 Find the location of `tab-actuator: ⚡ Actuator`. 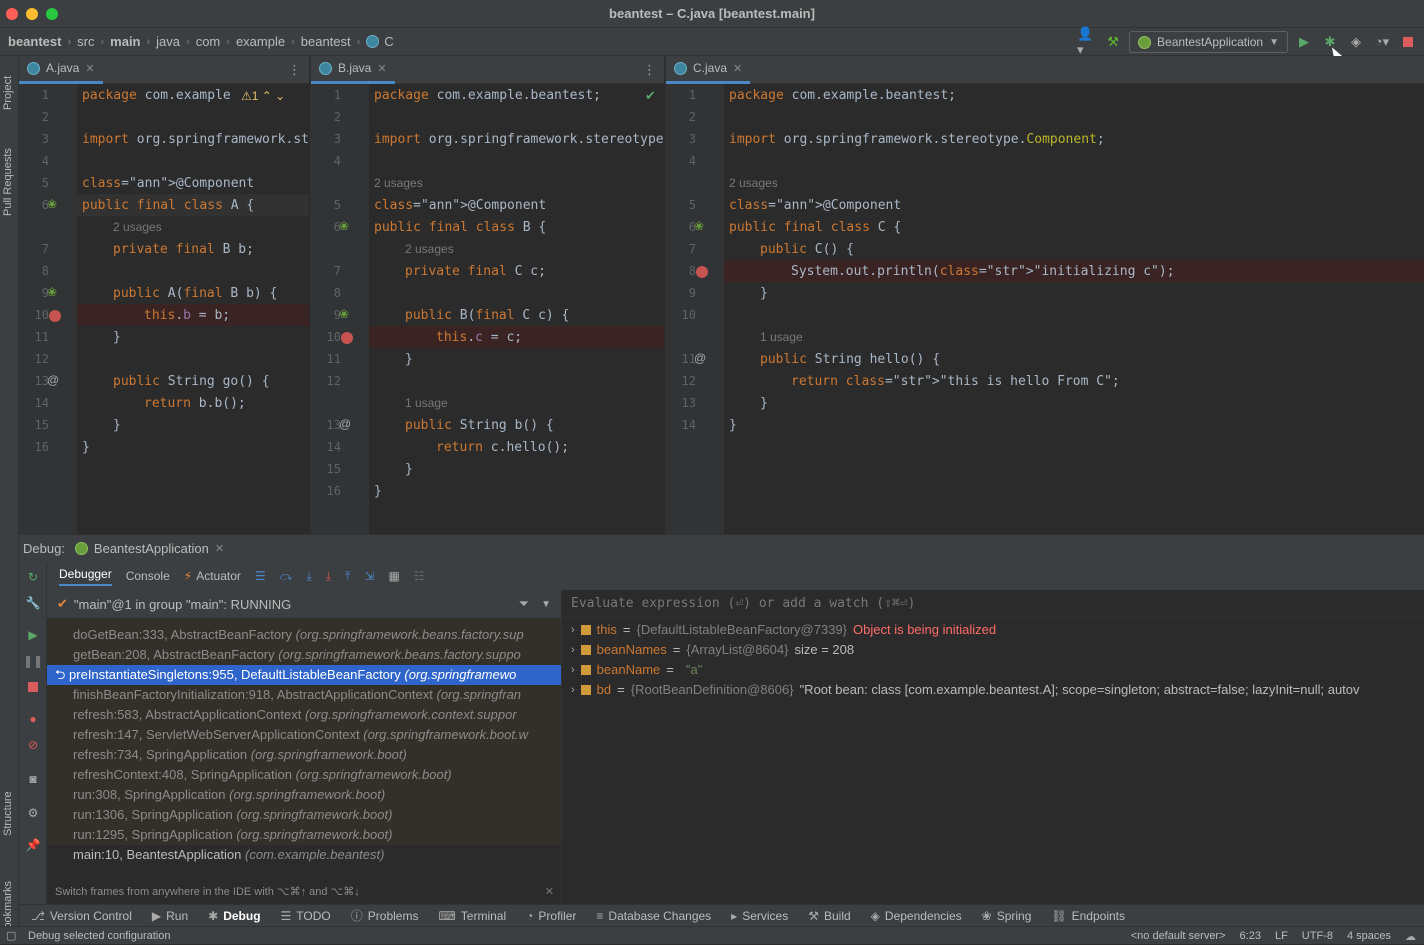

tab-actuator: ⚡ Actuator is located at coordinates (212, 576).